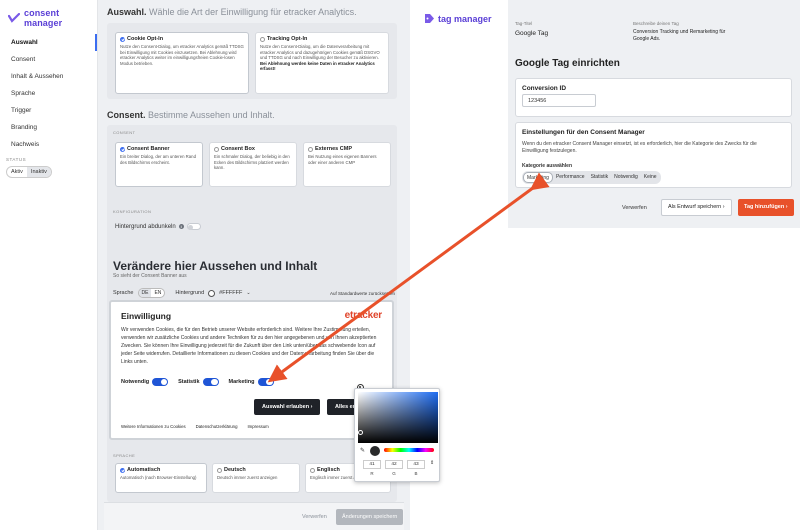 This screenshot has width=800, height=530. I want to click on consent-heading: Consent. Bestimme Aussehen und Inhalt., so click(191, 115).